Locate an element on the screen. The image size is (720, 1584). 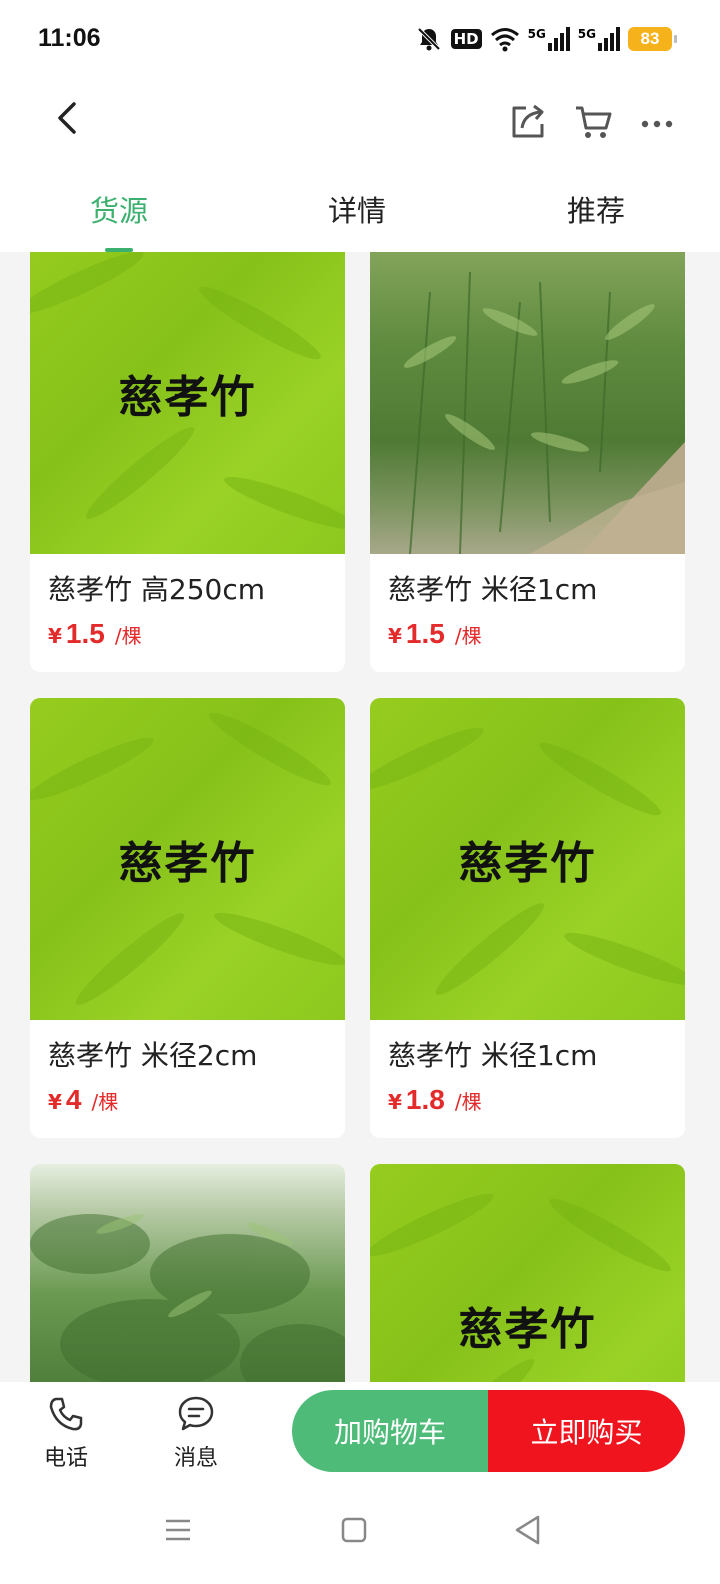
message-label: 消息 is located at coordinates (195, 1458).